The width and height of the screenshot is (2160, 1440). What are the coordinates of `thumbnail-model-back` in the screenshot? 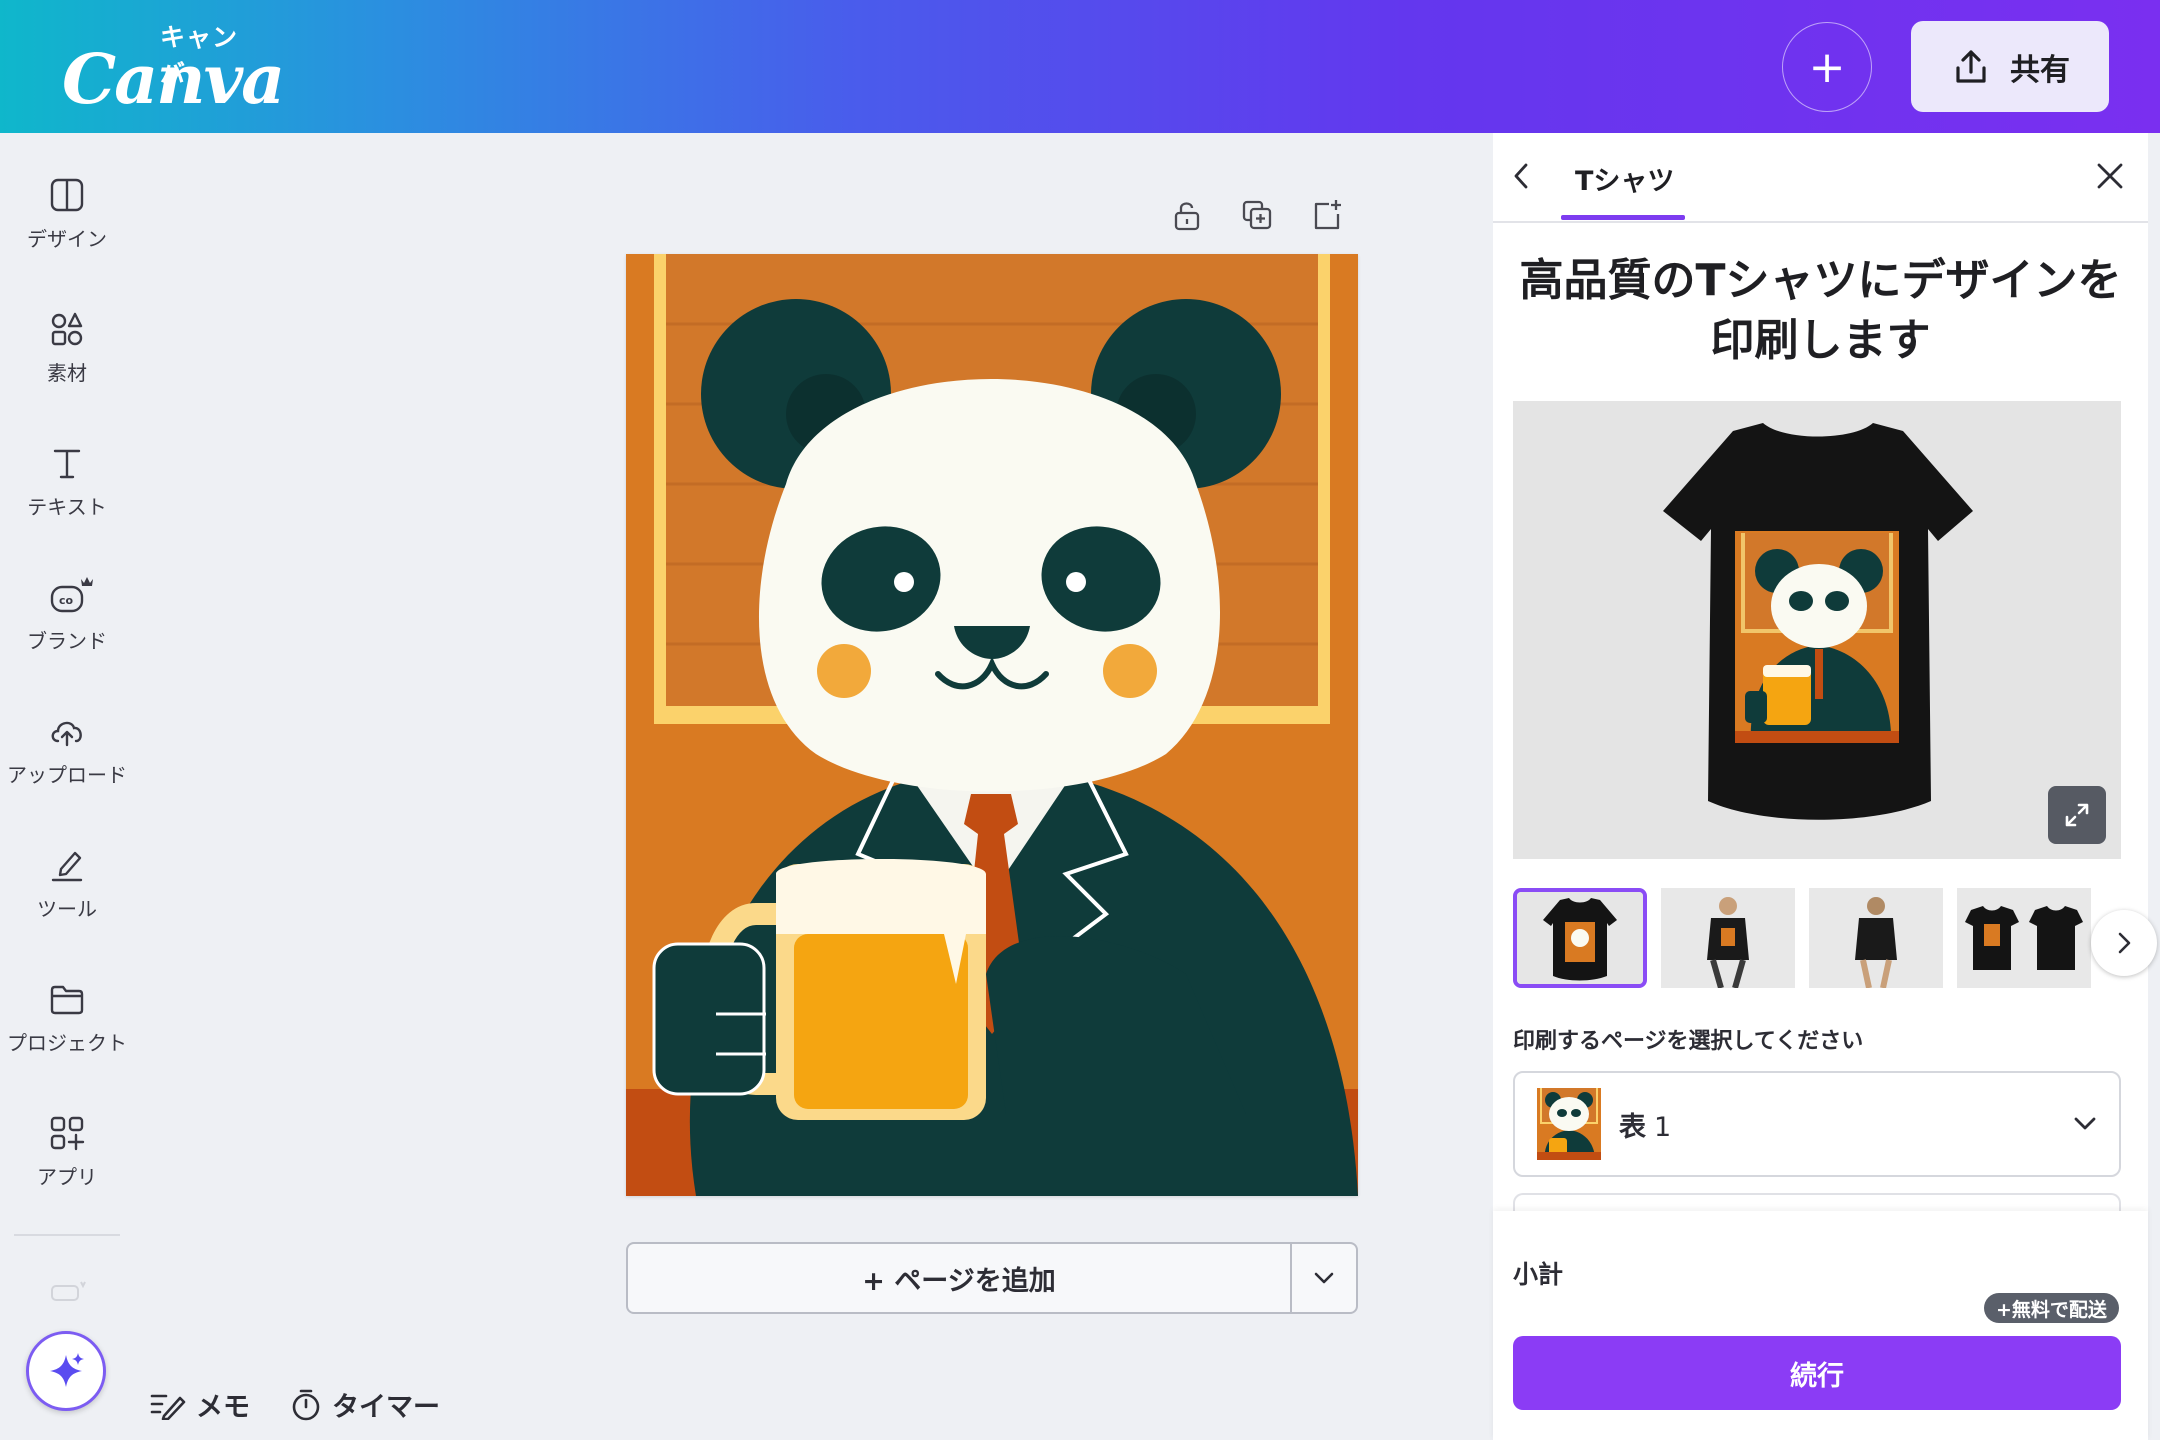 It's located at (1876, 938).